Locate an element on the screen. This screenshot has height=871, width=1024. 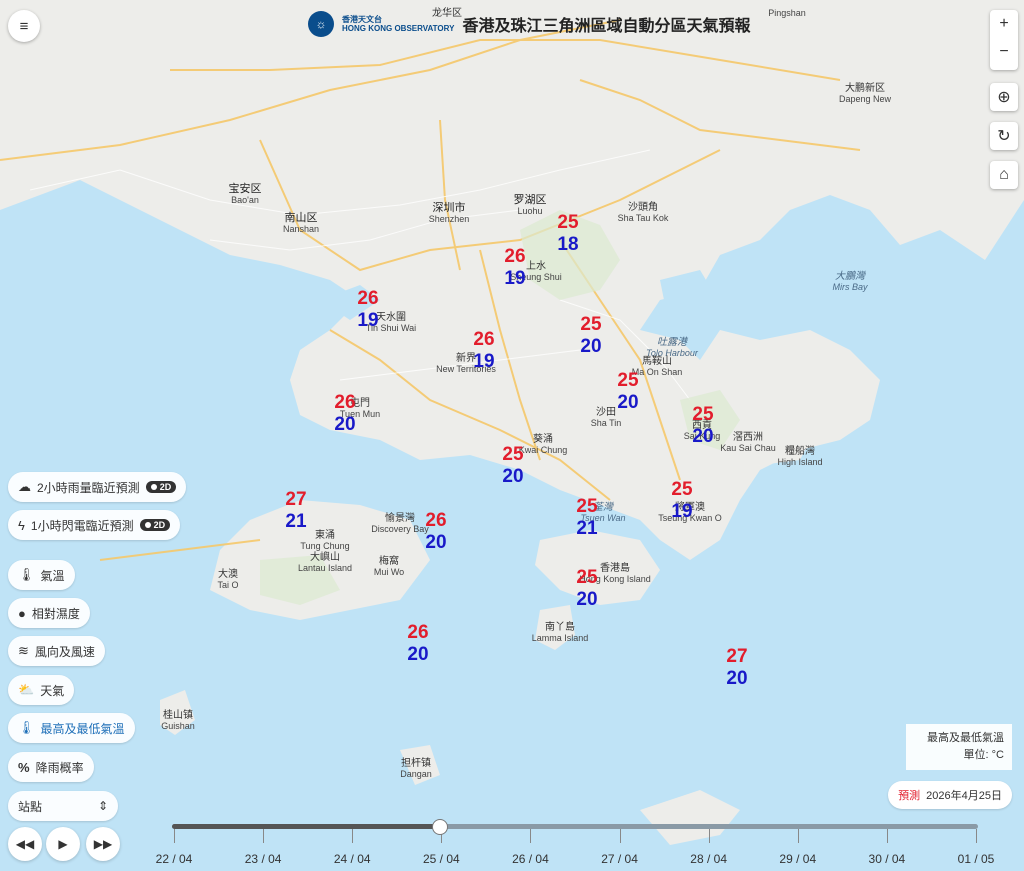
place-name-en: Bao'an is located at coordinates (245, 200).